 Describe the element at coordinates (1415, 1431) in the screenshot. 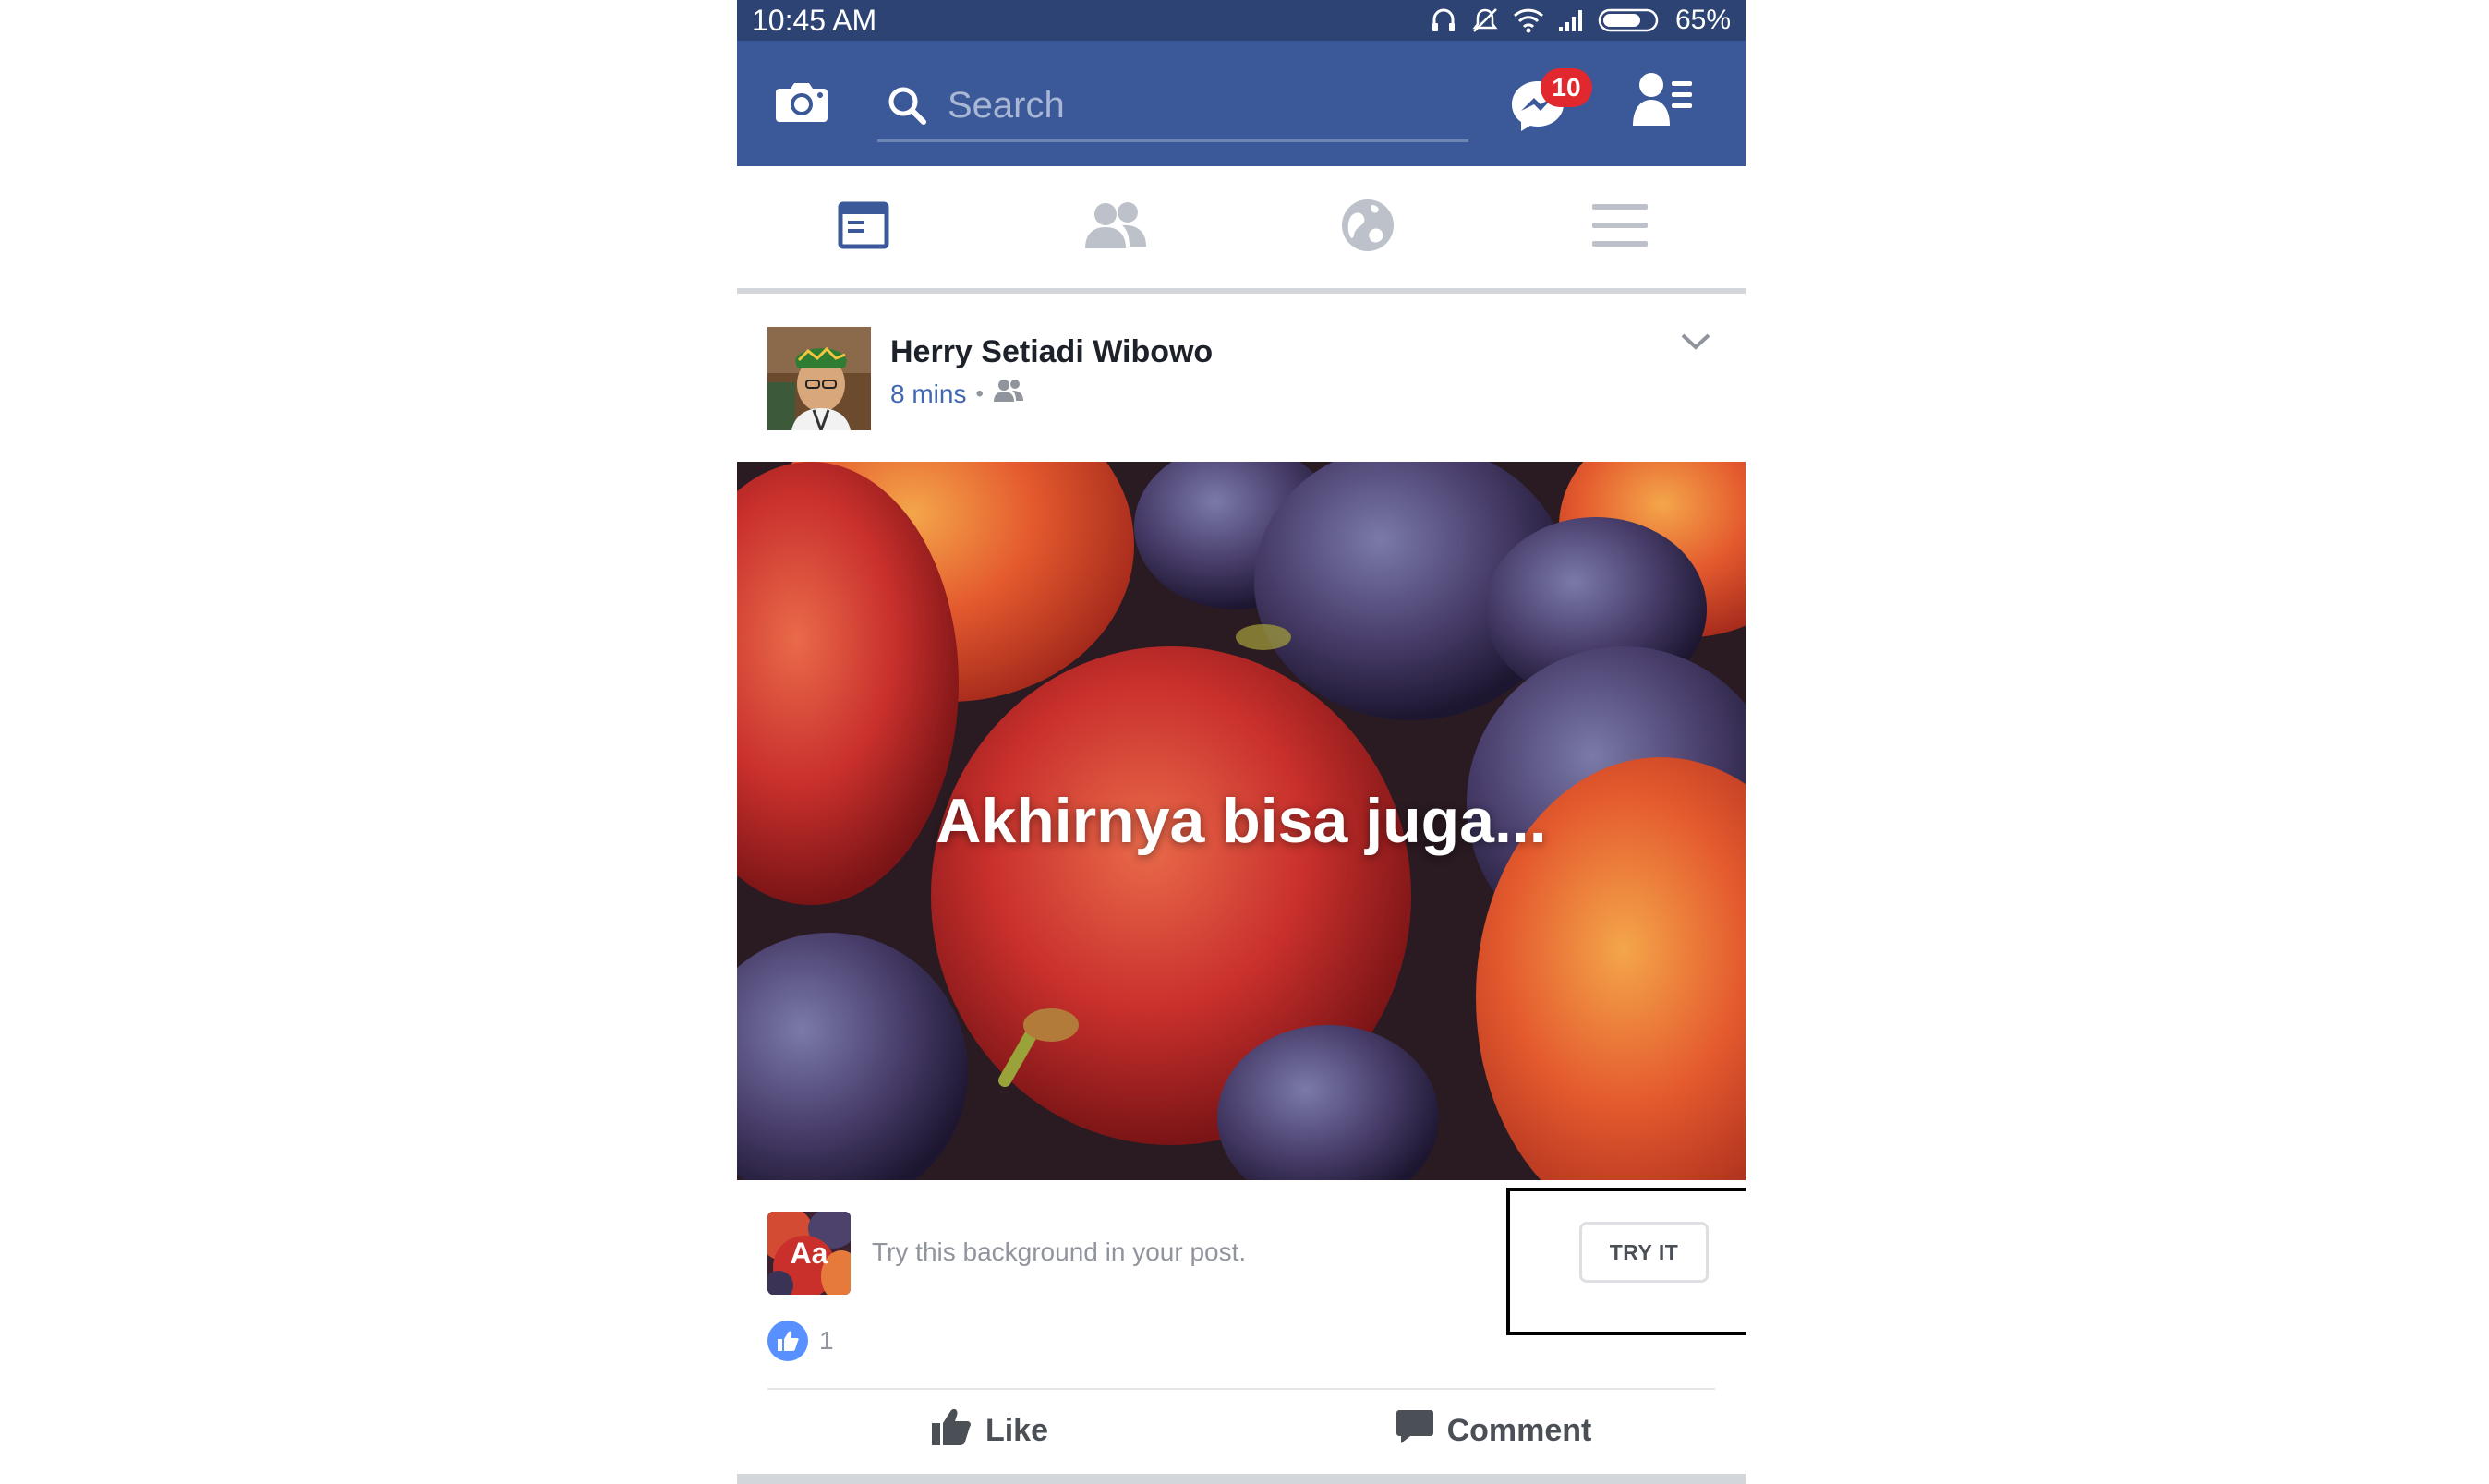

I see `comment-icon` at that location.